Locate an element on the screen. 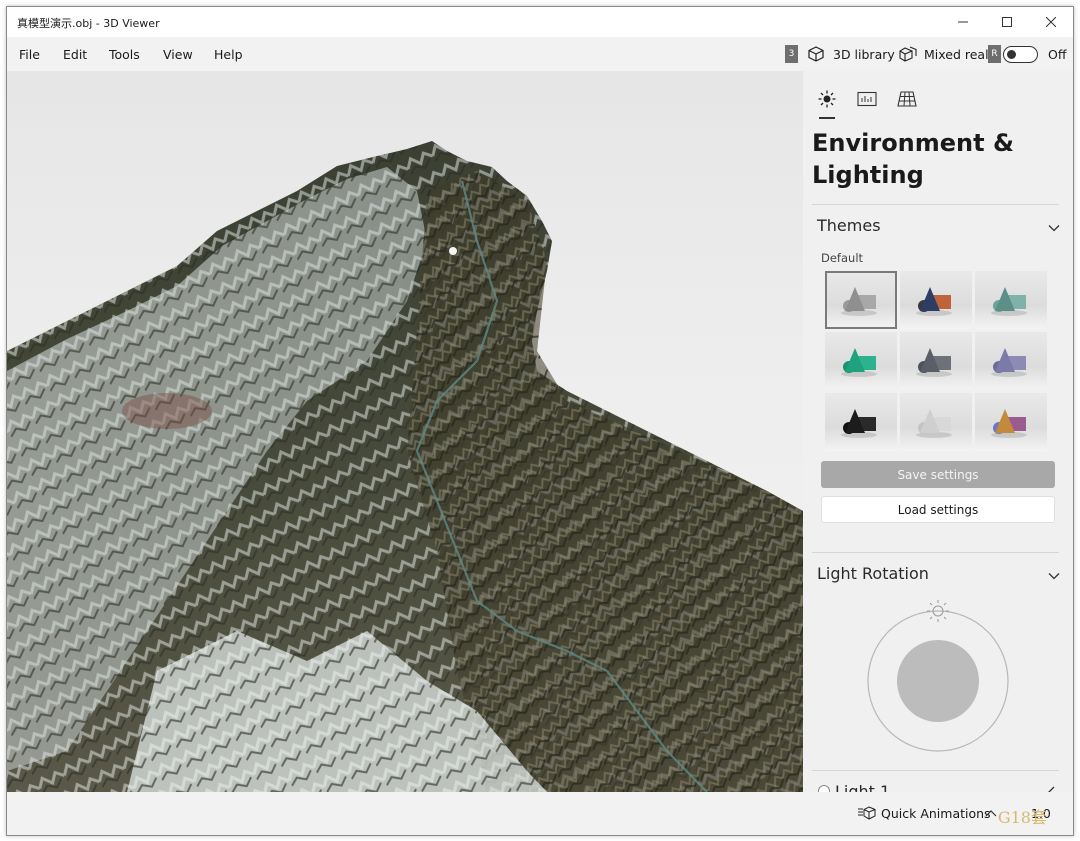  sun-icon is located at coordinates (827, 99).